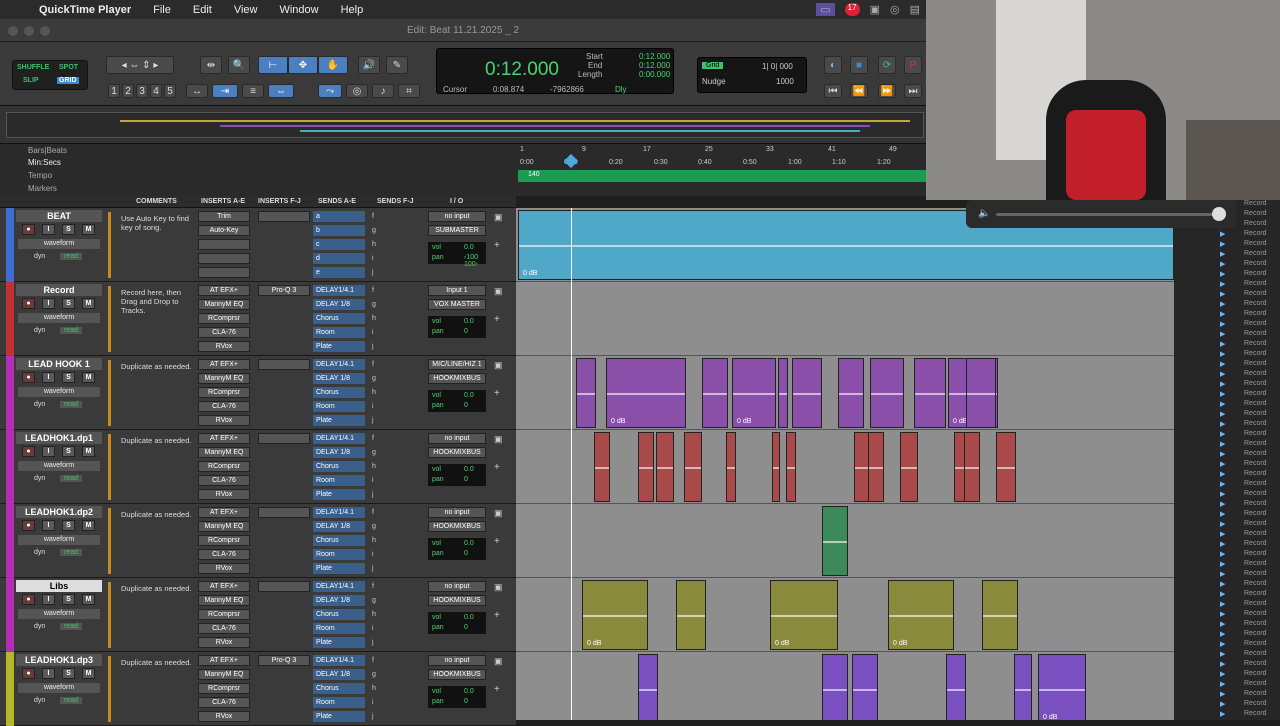 The width and height of the screenshot is (1280, 726). Describe the element at coordinates (339, 586) in the screenshot. I see `send-slot: DELAY1/4.1` at that location.